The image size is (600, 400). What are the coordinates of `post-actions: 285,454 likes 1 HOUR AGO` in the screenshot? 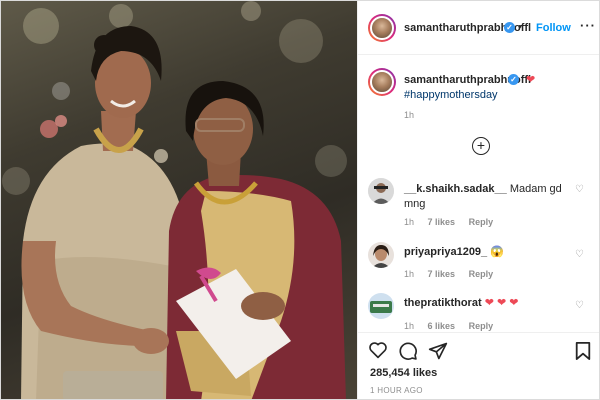 It's located at (478, 365).